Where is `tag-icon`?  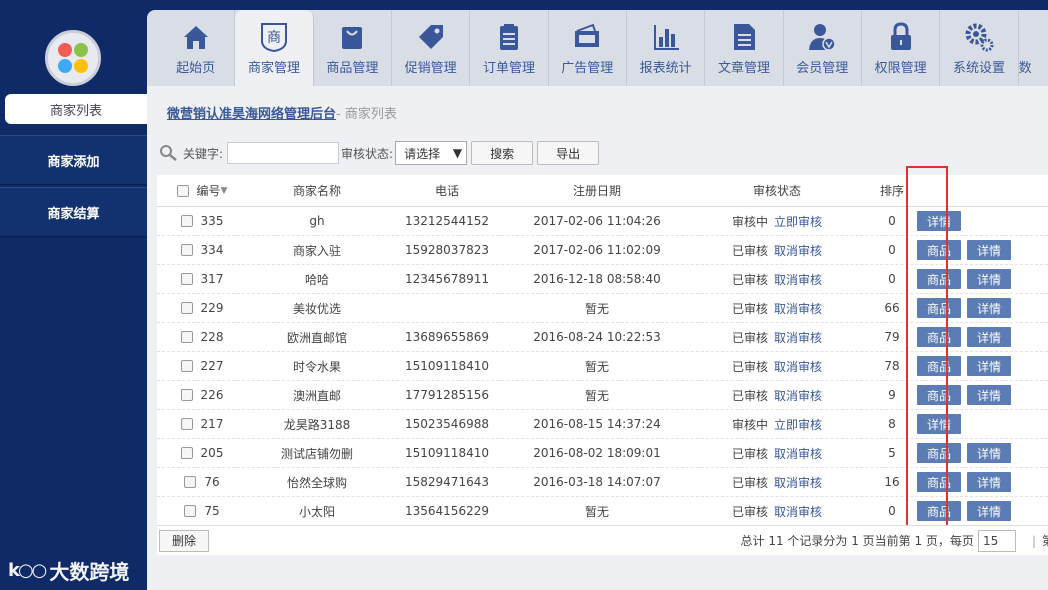 tag-icon is located at coordinates (430, 37).